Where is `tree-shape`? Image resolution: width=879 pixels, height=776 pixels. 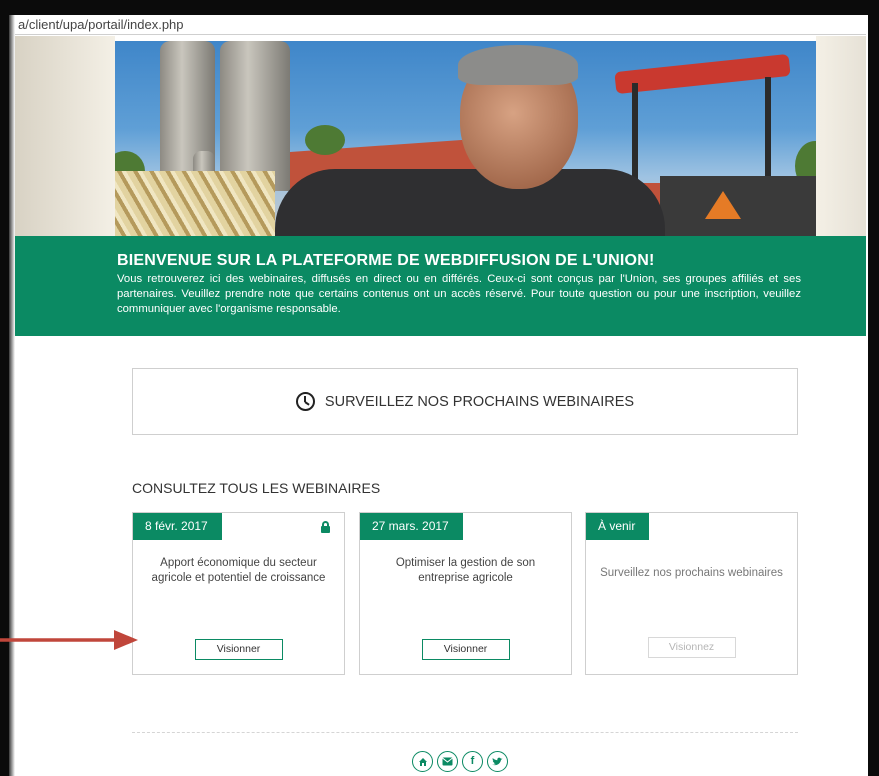
tree-shape is located at coordinates (325, 140).